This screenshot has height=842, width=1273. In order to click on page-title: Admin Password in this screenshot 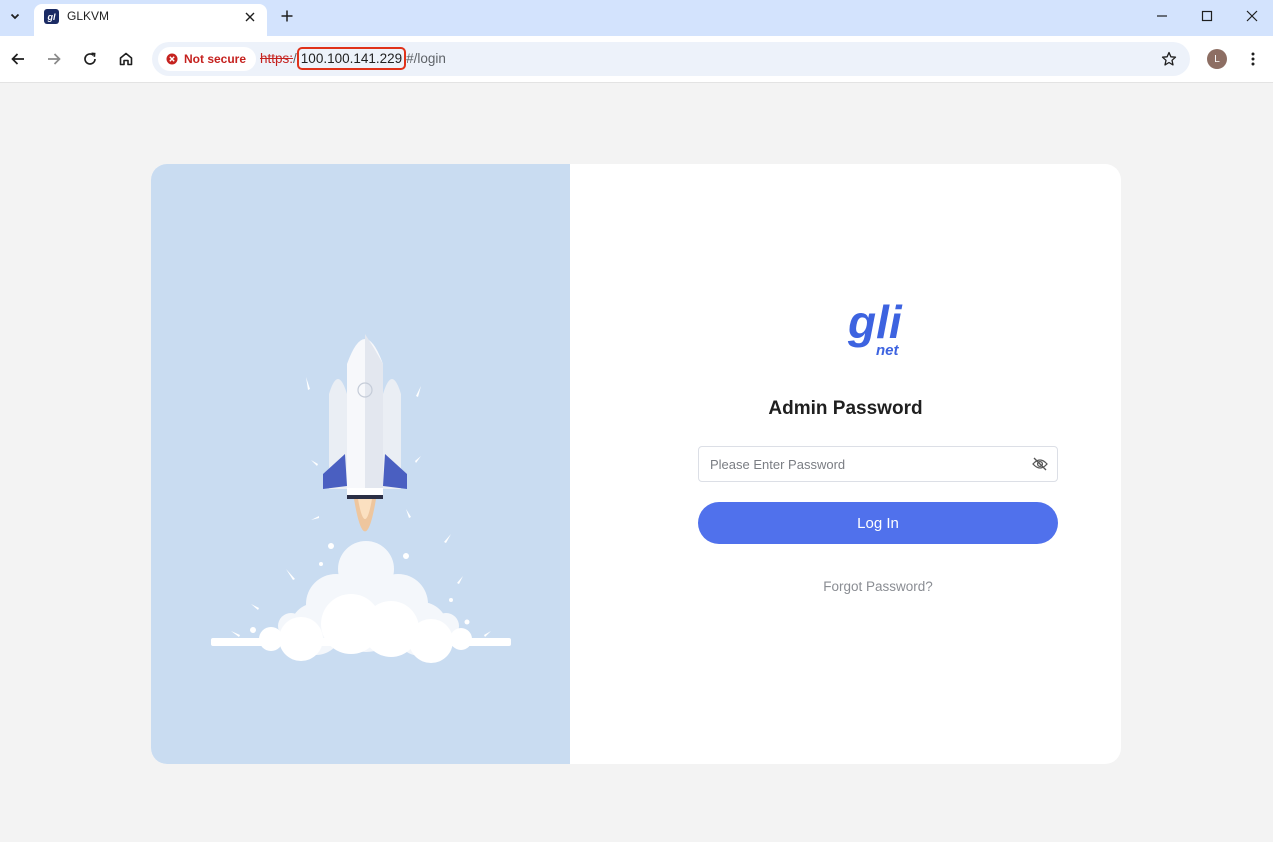, I will do `click(845, 408)`.